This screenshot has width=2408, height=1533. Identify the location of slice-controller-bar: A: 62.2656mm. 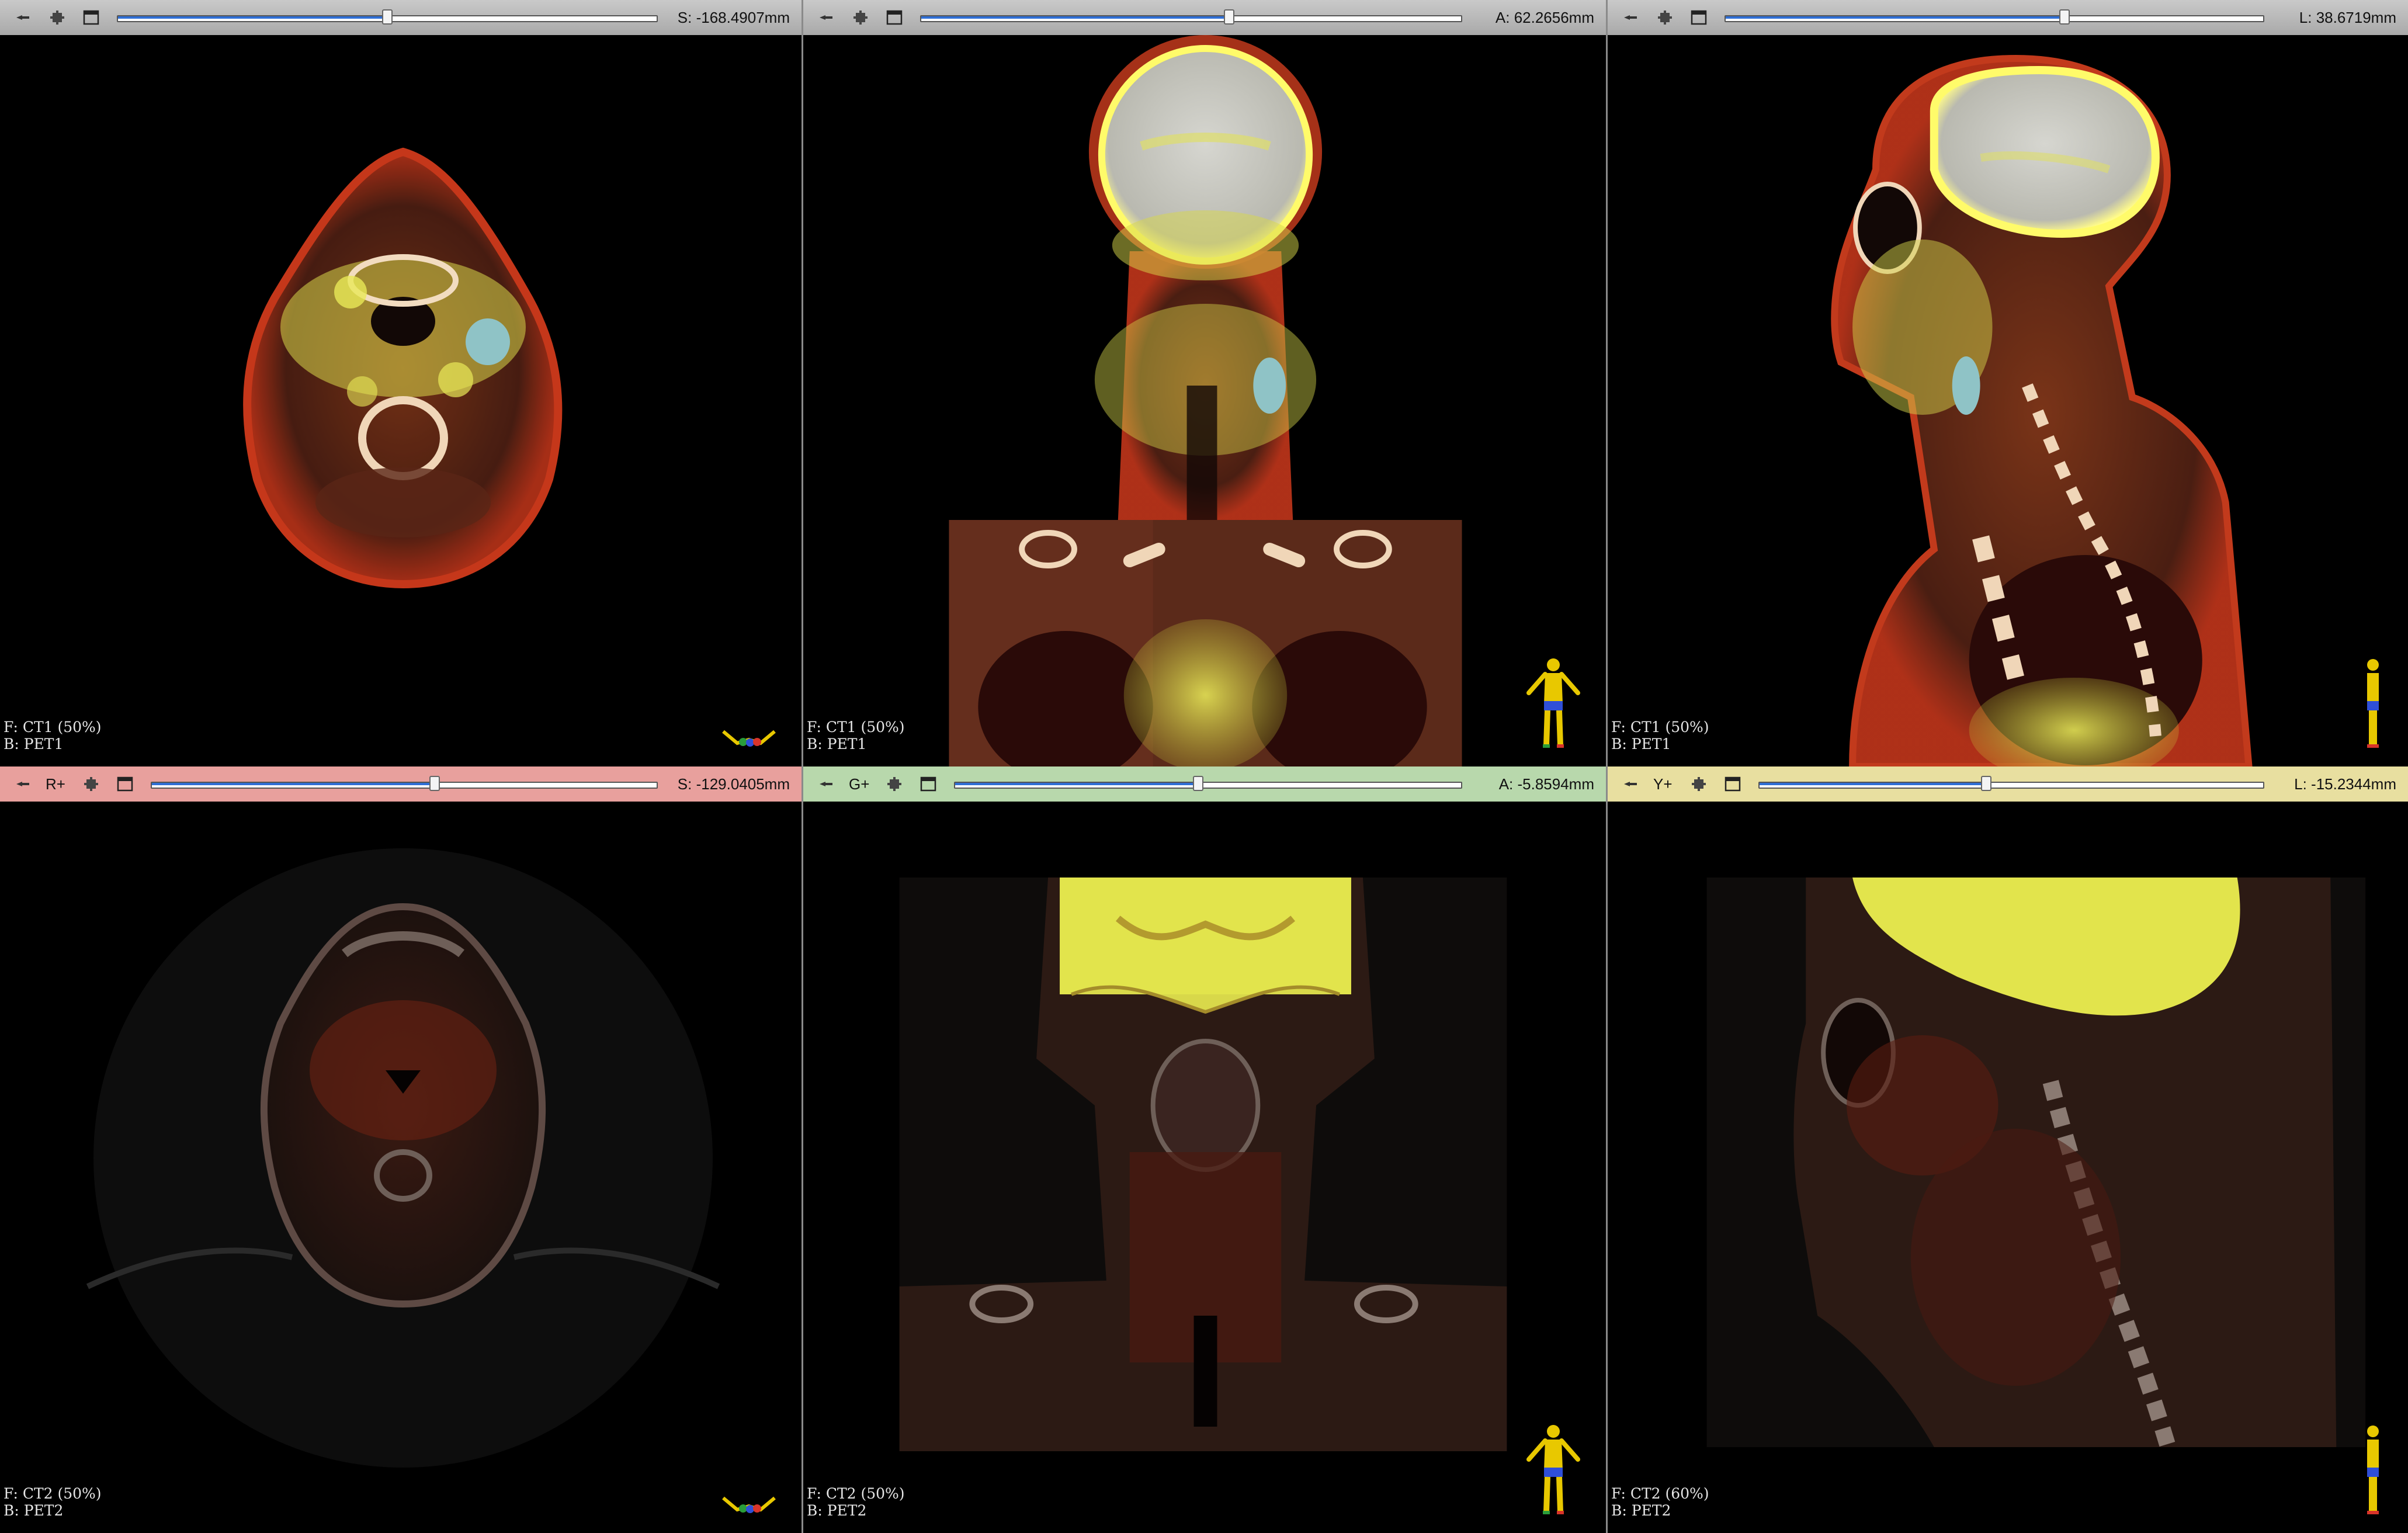
(1204, 17).